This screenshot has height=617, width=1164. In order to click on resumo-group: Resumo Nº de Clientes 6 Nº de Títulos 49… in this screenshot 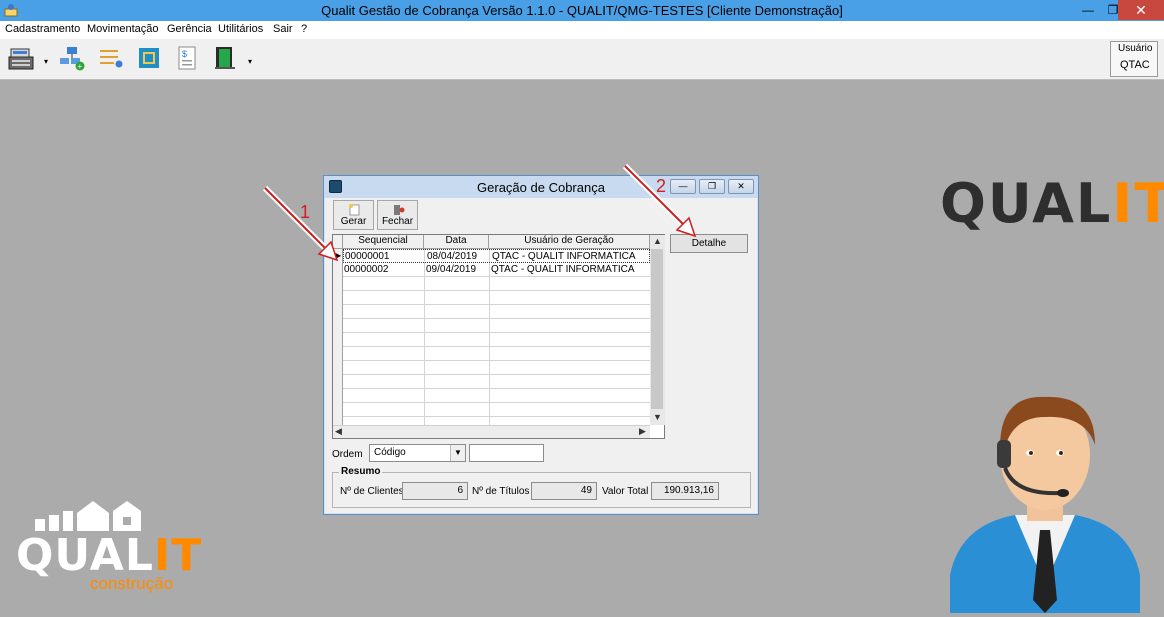, I will do `click(541, 487)`.